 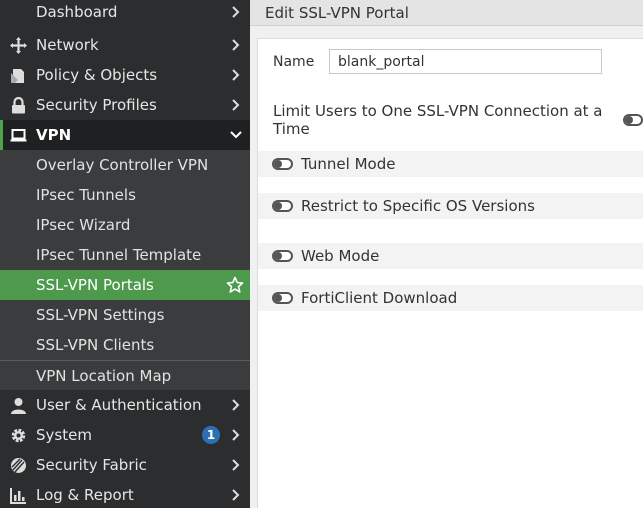 What do you see at coordinates (236, 135) in the screenshot?
I see `chevron-down-icon` at bounding box center [236, 135].